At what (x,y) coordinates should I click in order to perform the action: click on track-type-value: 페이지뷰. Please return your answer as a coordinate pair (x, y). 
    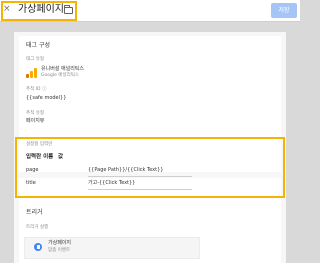
    Looking at the image, I should click on (35, 121).